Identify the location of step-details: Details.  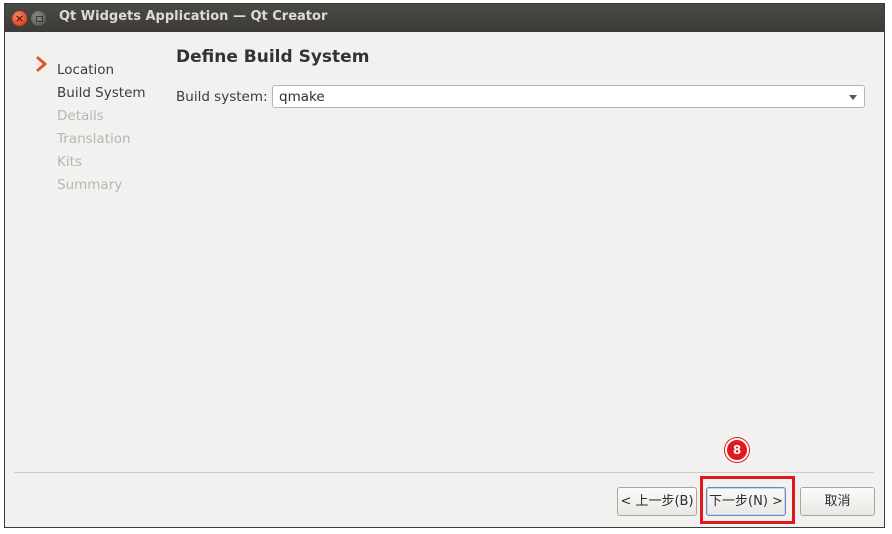
(80, 116).